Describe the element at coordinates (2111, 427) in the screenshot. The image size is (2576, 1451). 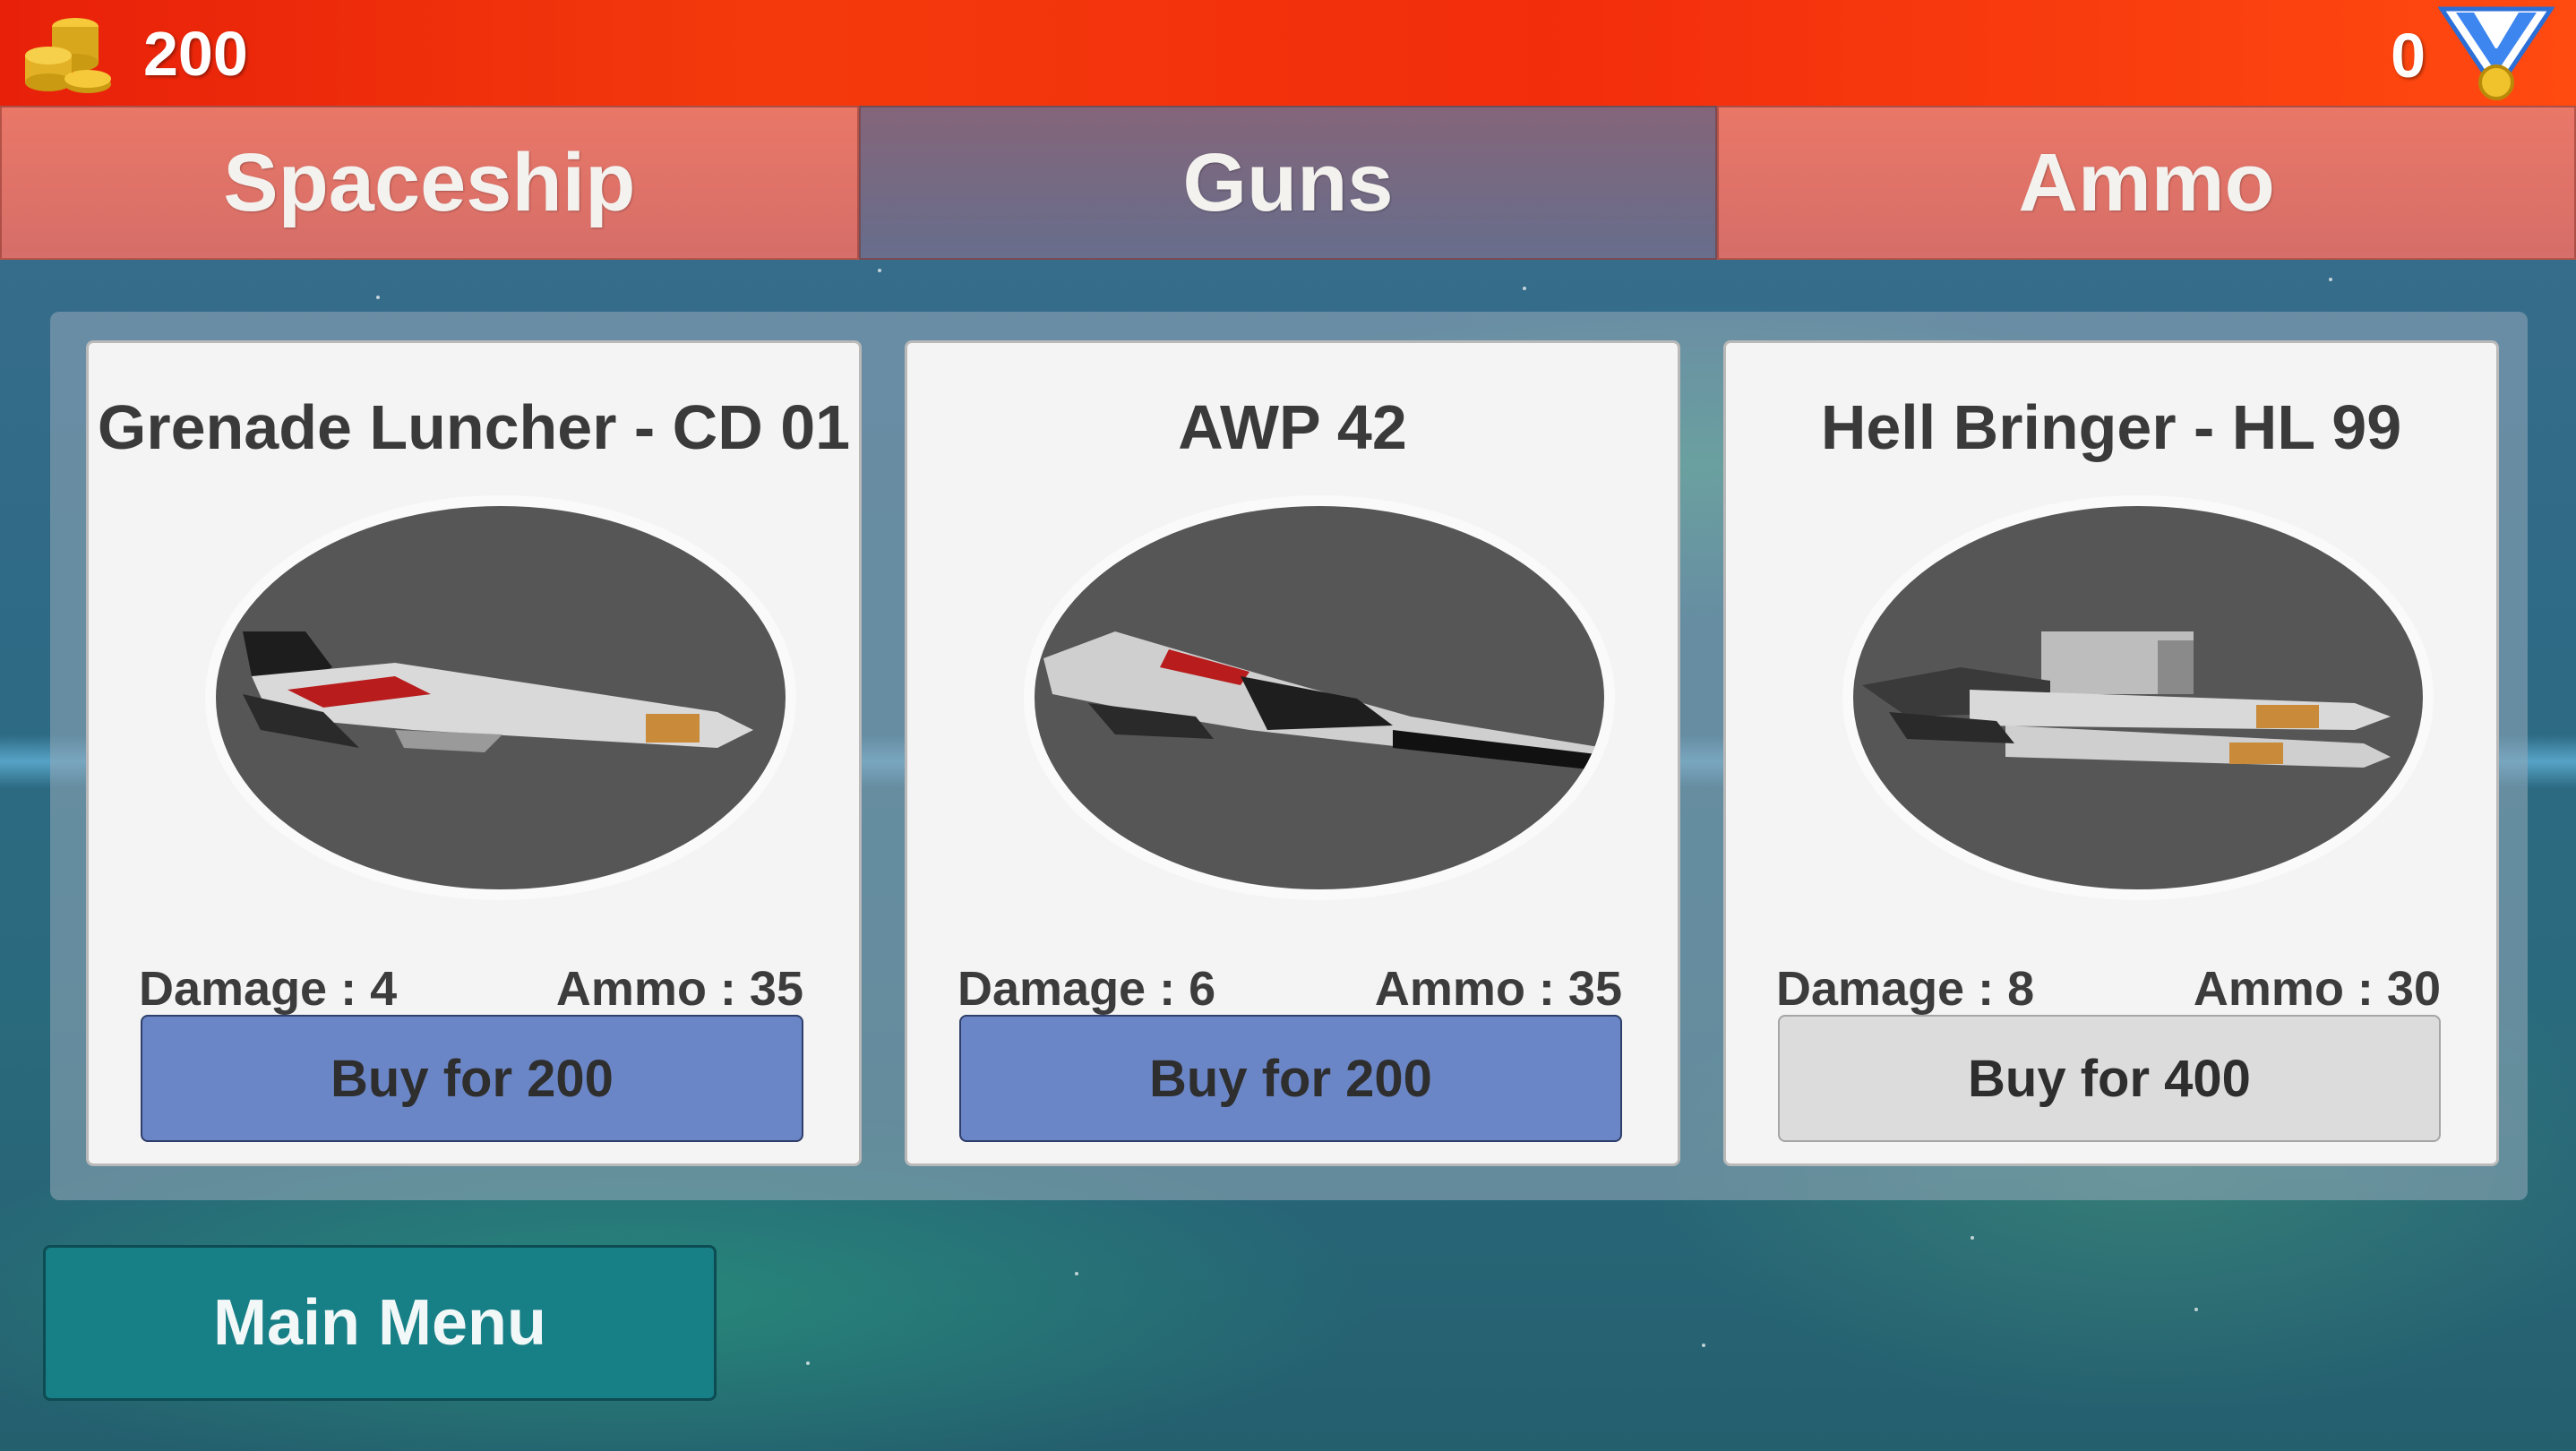
I see `item-title: Hell Bringer - HL 99` at that location.